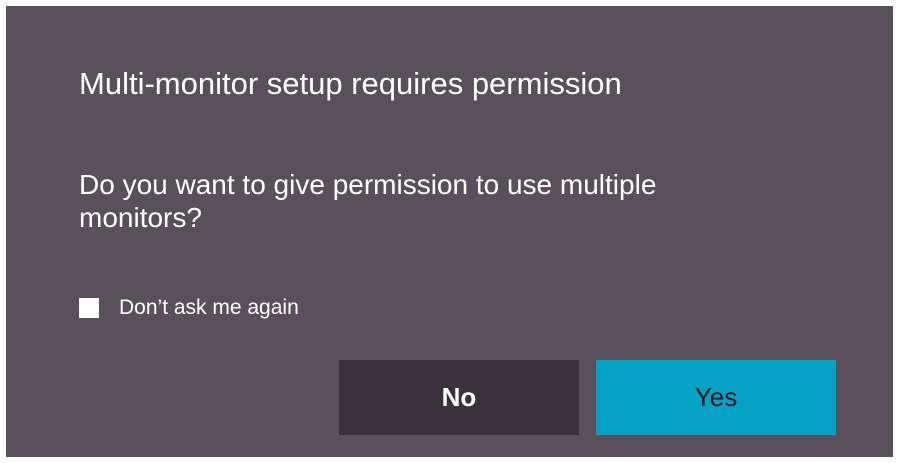  I want to click on dont-ask-again-row: Don’t ask me again, so click(189, 308).